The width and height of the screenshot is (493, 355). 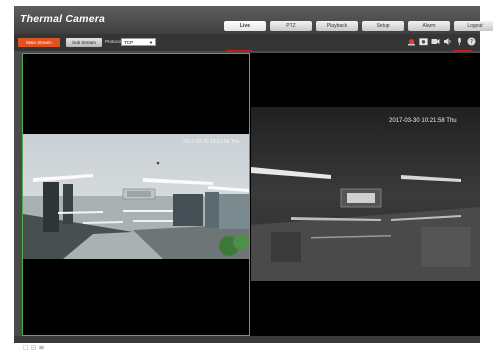 I want to click on microphone-icon, so click(x=459, y=41).